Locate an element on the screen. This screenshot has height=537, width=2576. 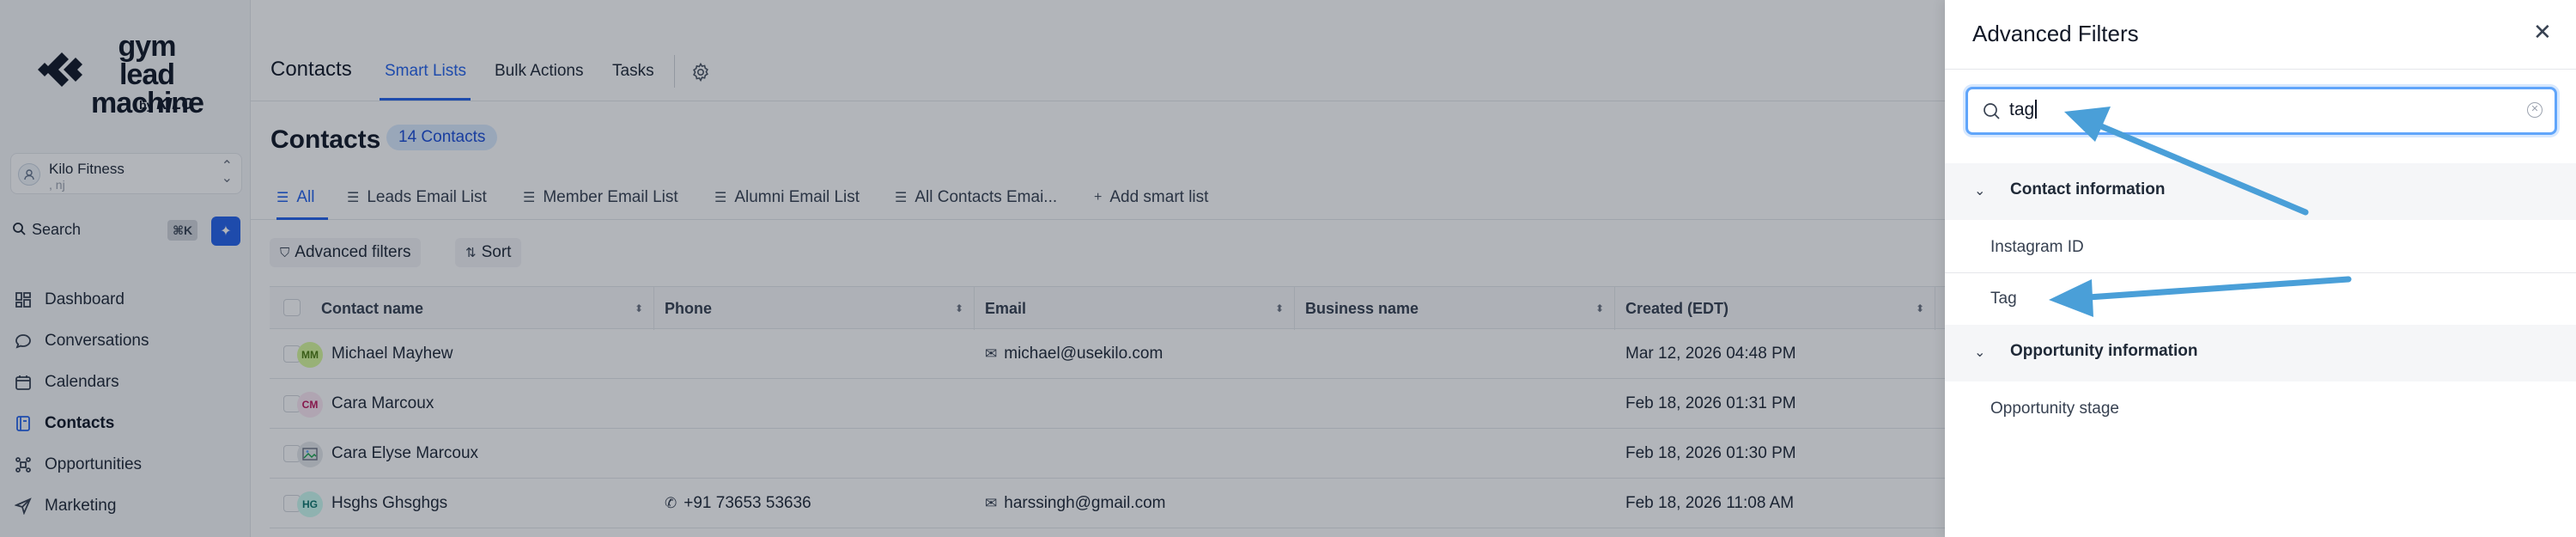
option-label: Tag is located at coordinates (2004, 299).